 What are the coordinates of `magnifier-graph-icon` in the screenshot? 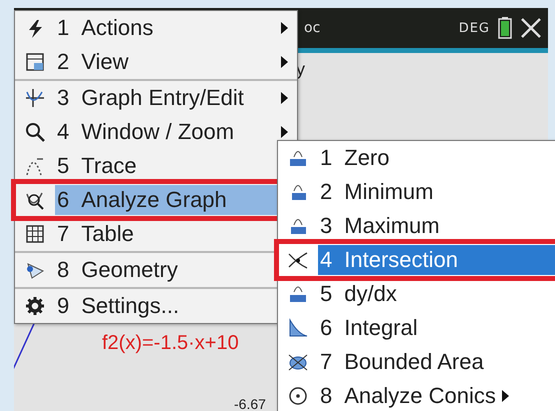 It's located at (35, 200).